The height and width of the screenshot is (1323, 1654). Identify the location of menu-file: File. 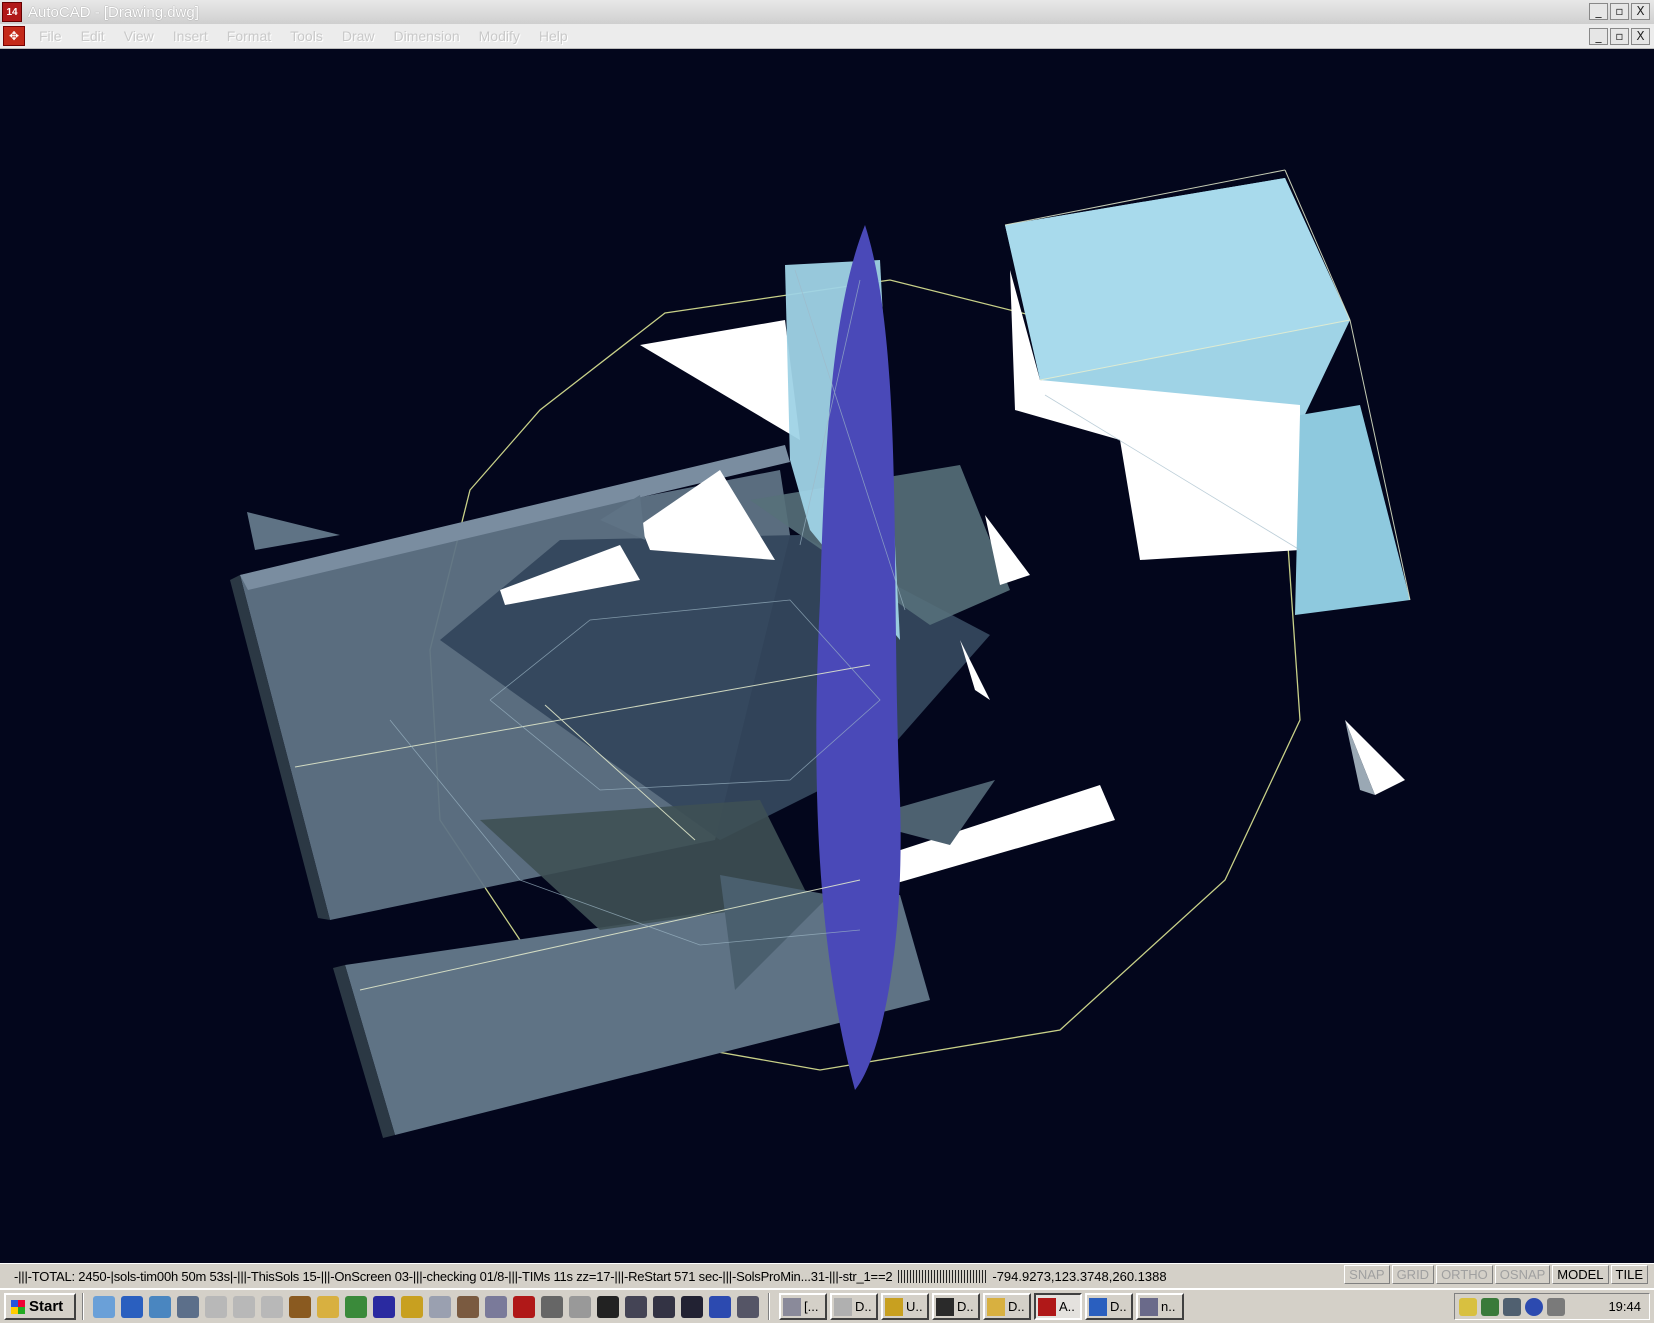
(50, 36).